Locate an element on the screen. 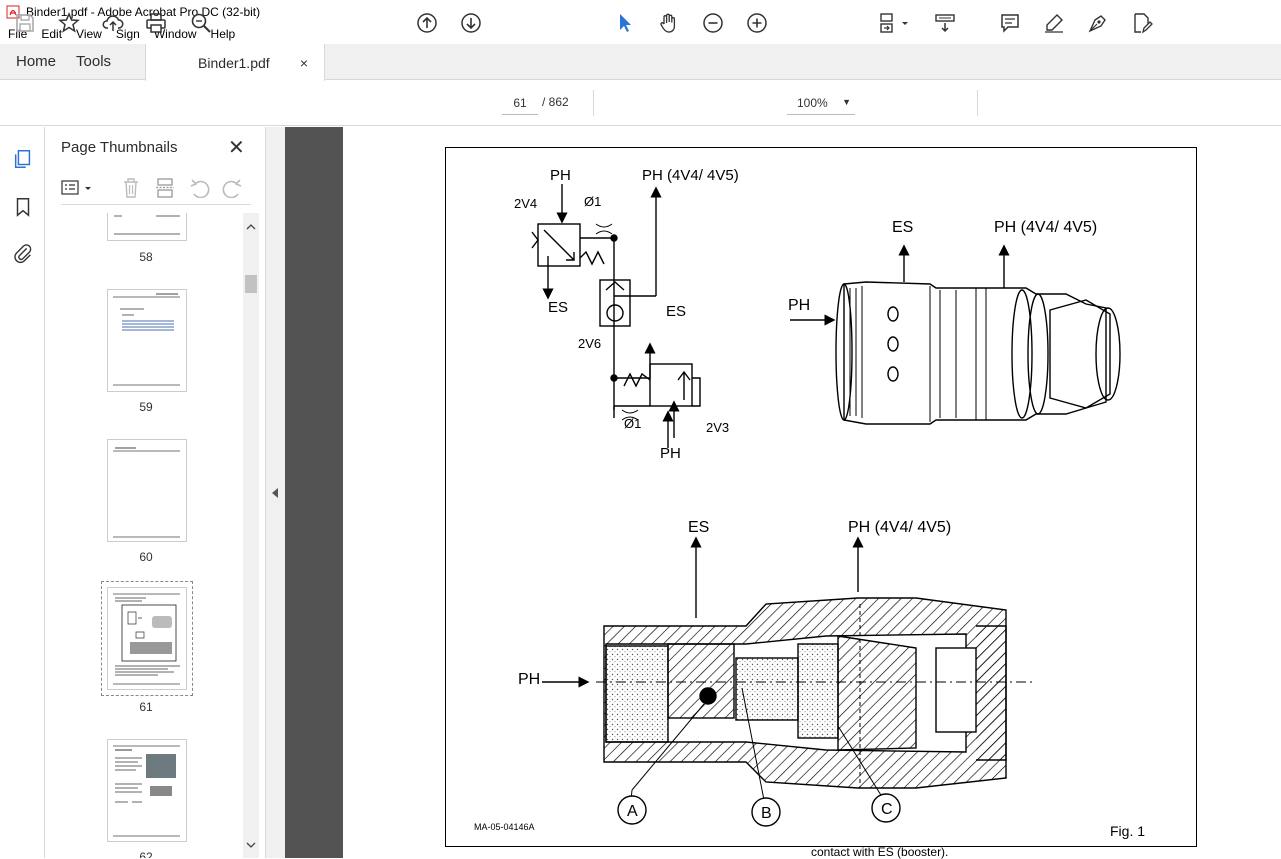  figure-reference: MA-05-04146A is located at coordinates (504, 827).